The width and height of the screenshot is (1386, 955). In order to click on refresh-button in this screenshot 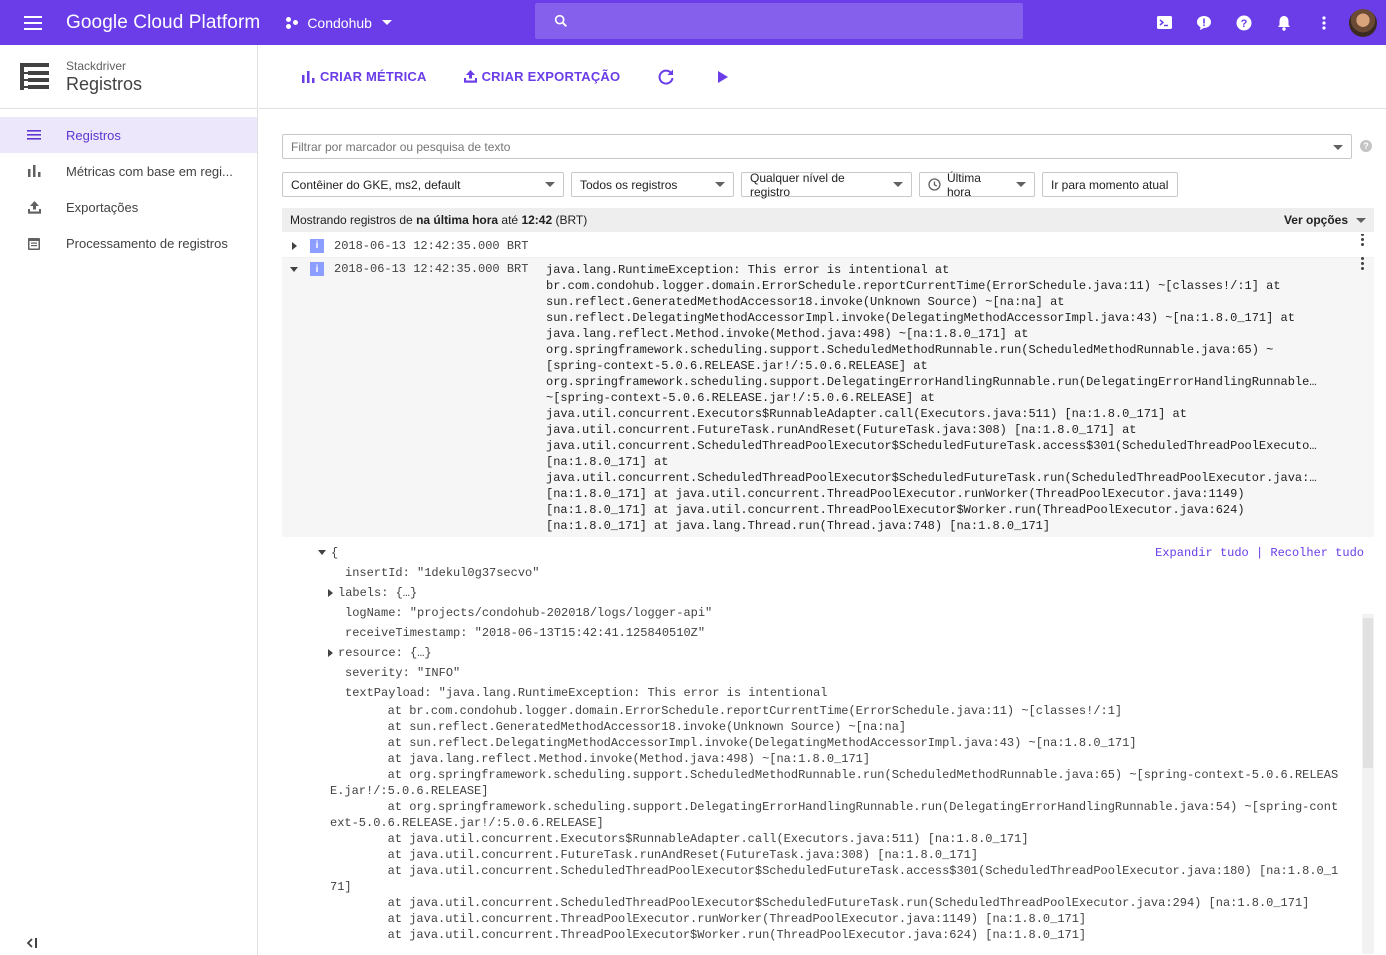, I will do `click(668, 77)`.